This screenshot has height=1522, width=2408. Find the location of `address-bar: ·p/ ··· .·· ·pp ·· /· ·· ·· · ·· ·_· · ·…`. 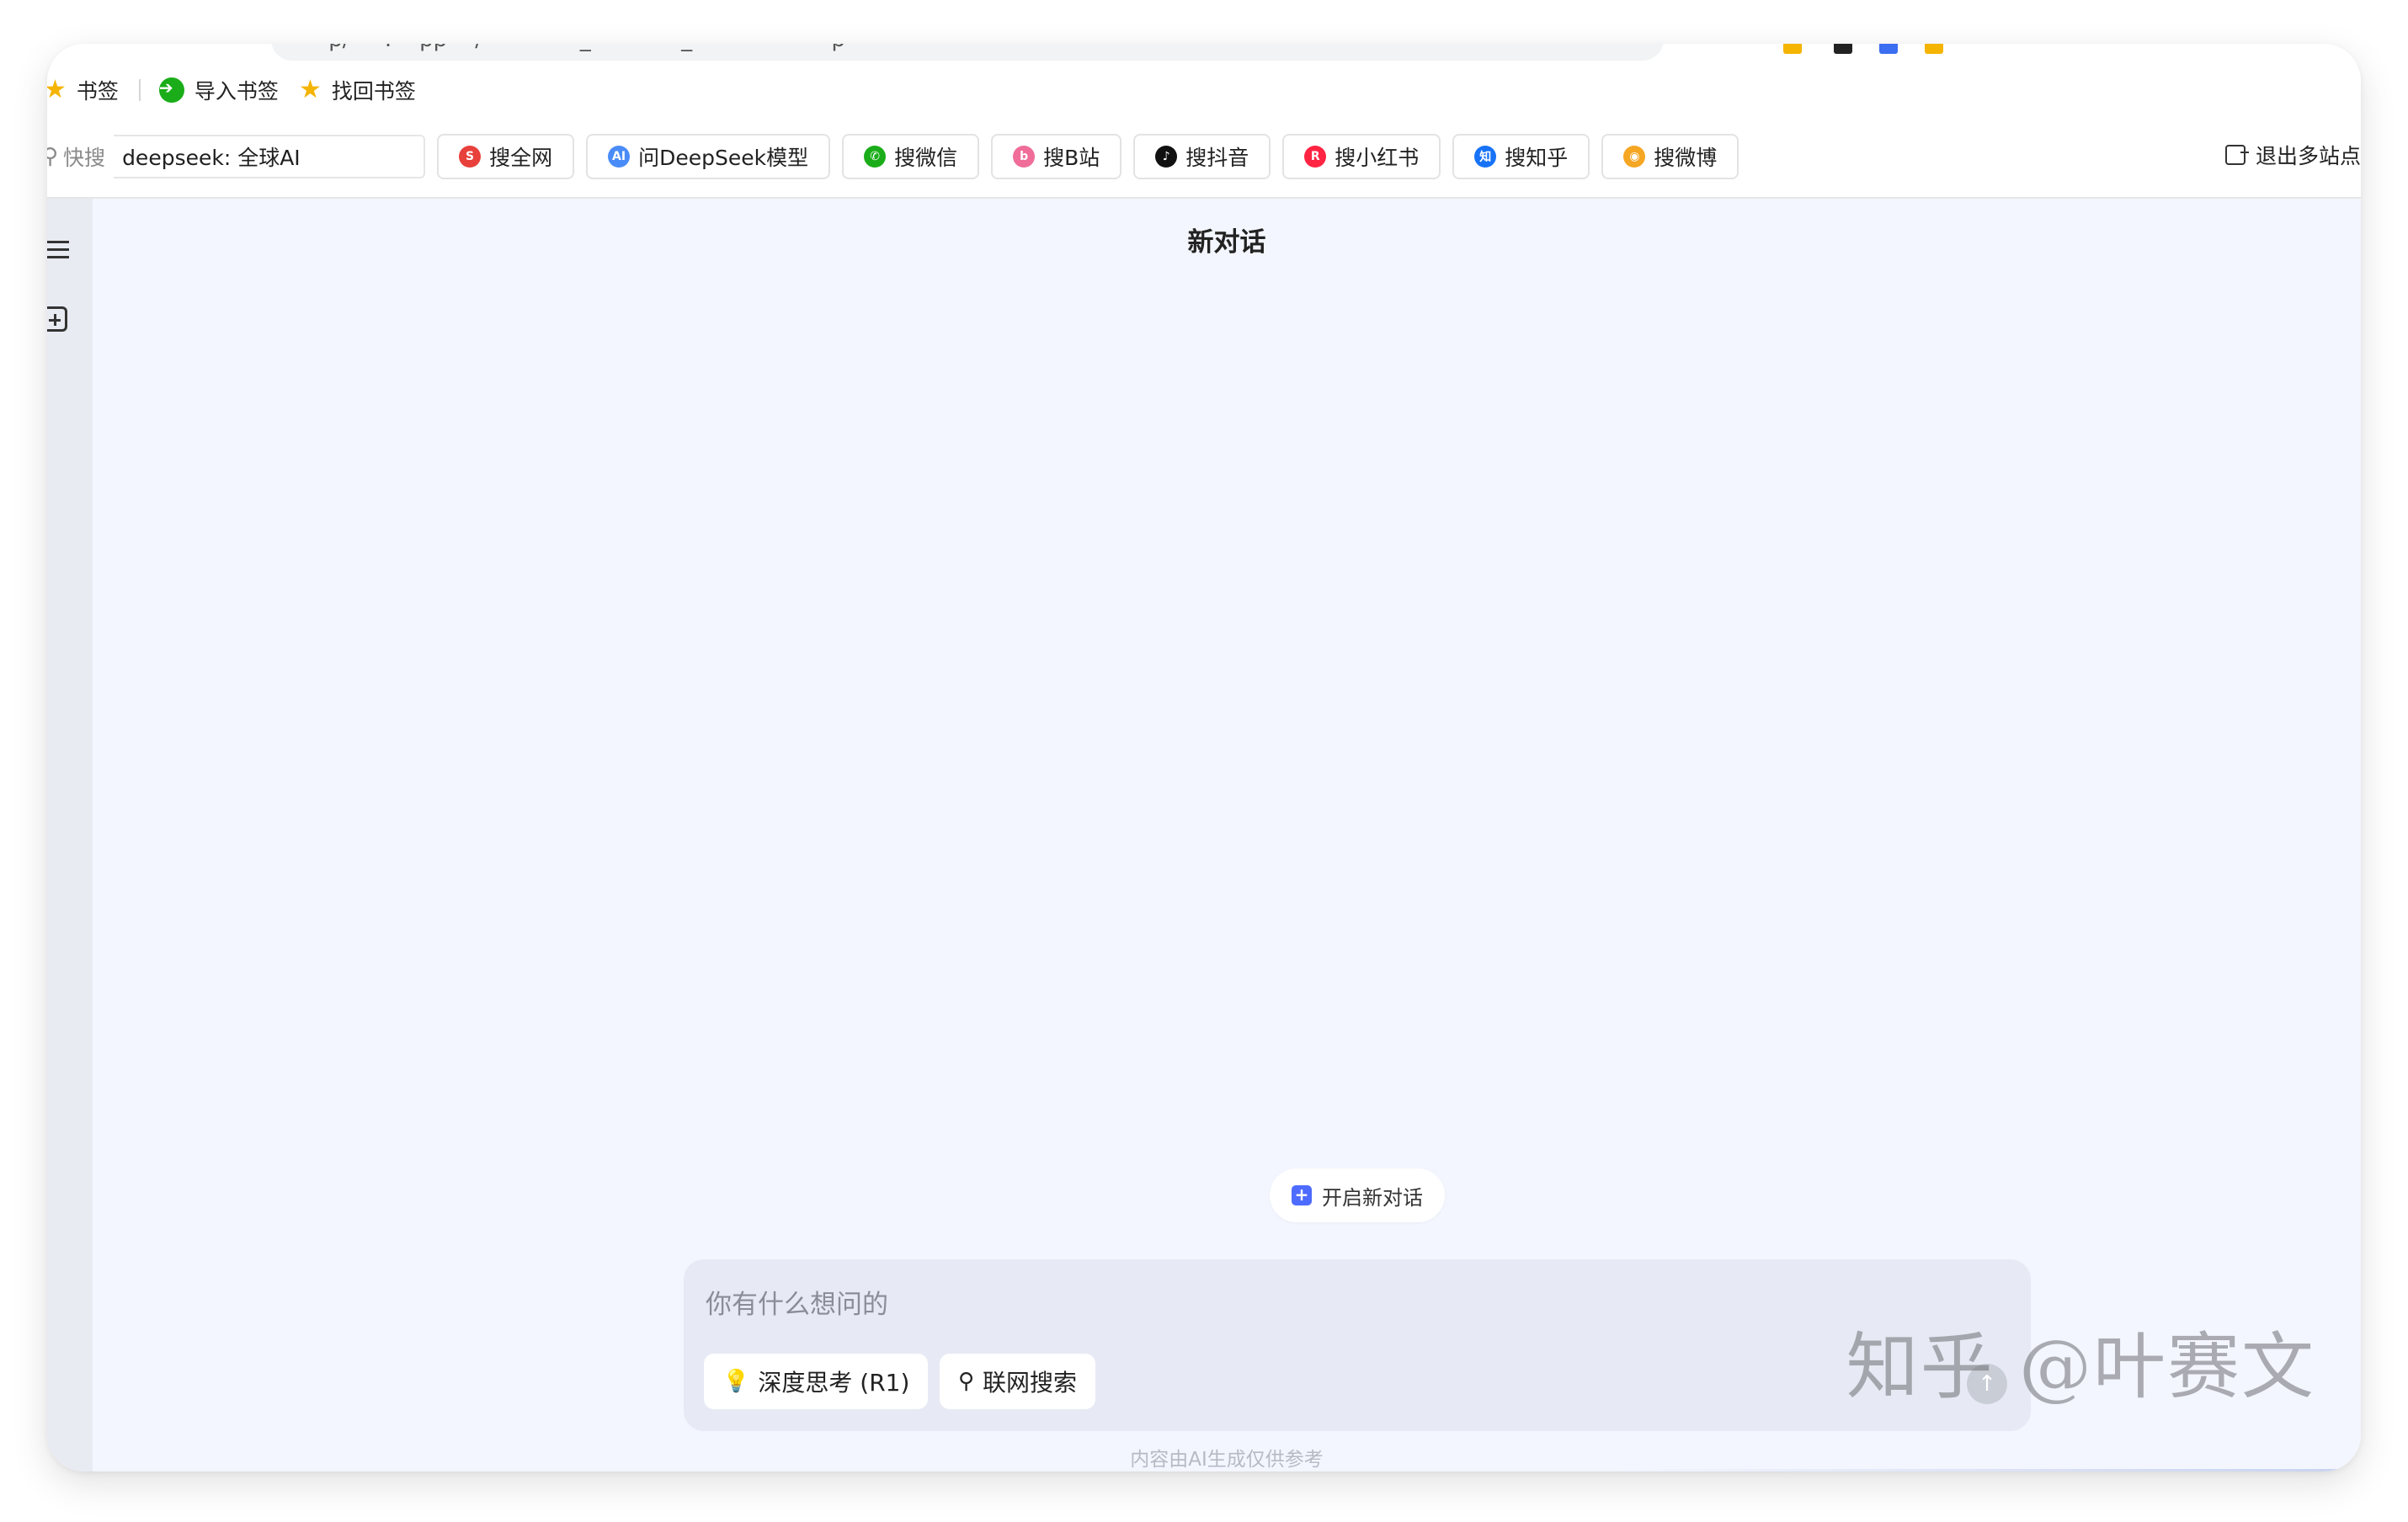

address-bar: ·p/ ··· .·· ·pp ·· /· ·· ·· · ·· ·_· · ·… is located at coordinates (1204, 54).